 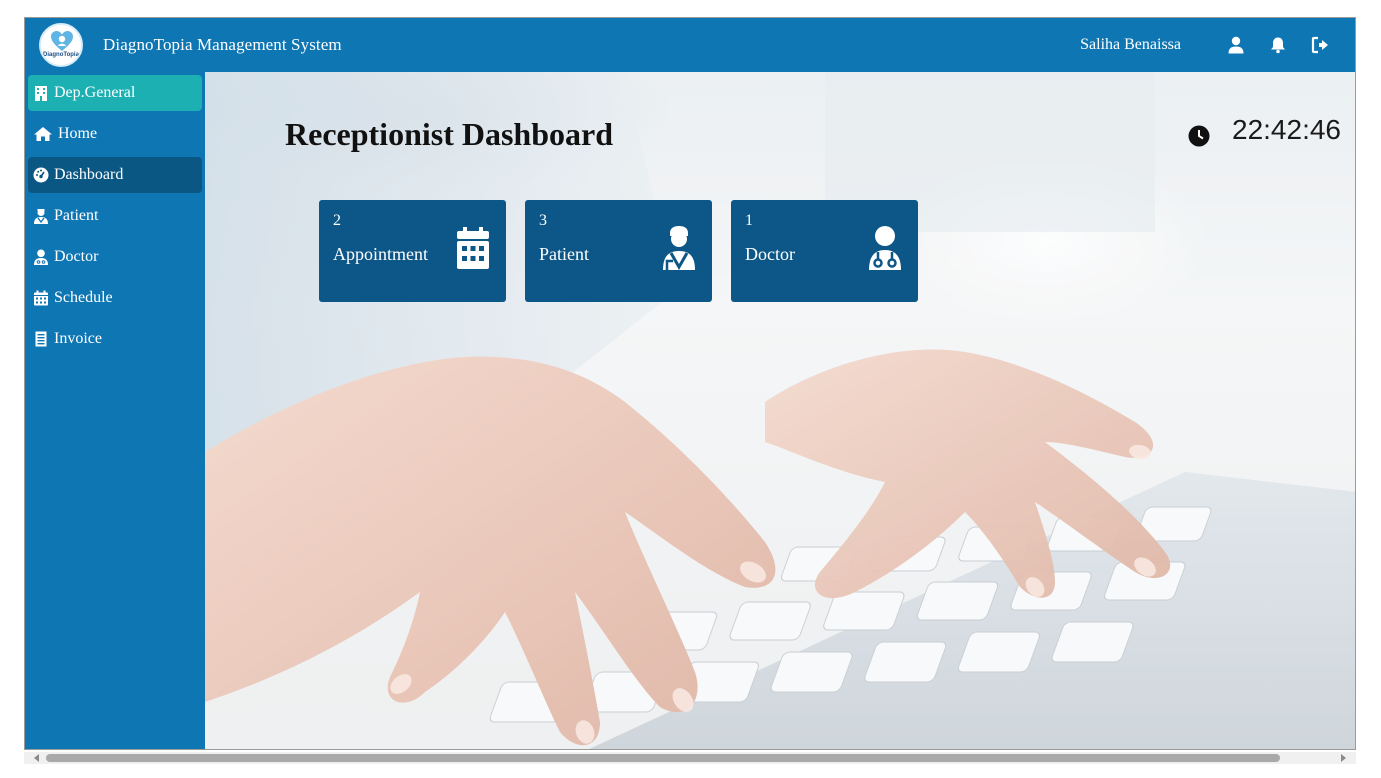 I want to click on sidebar-item-dashboard: Dashboard, so click(x=115, y=175).